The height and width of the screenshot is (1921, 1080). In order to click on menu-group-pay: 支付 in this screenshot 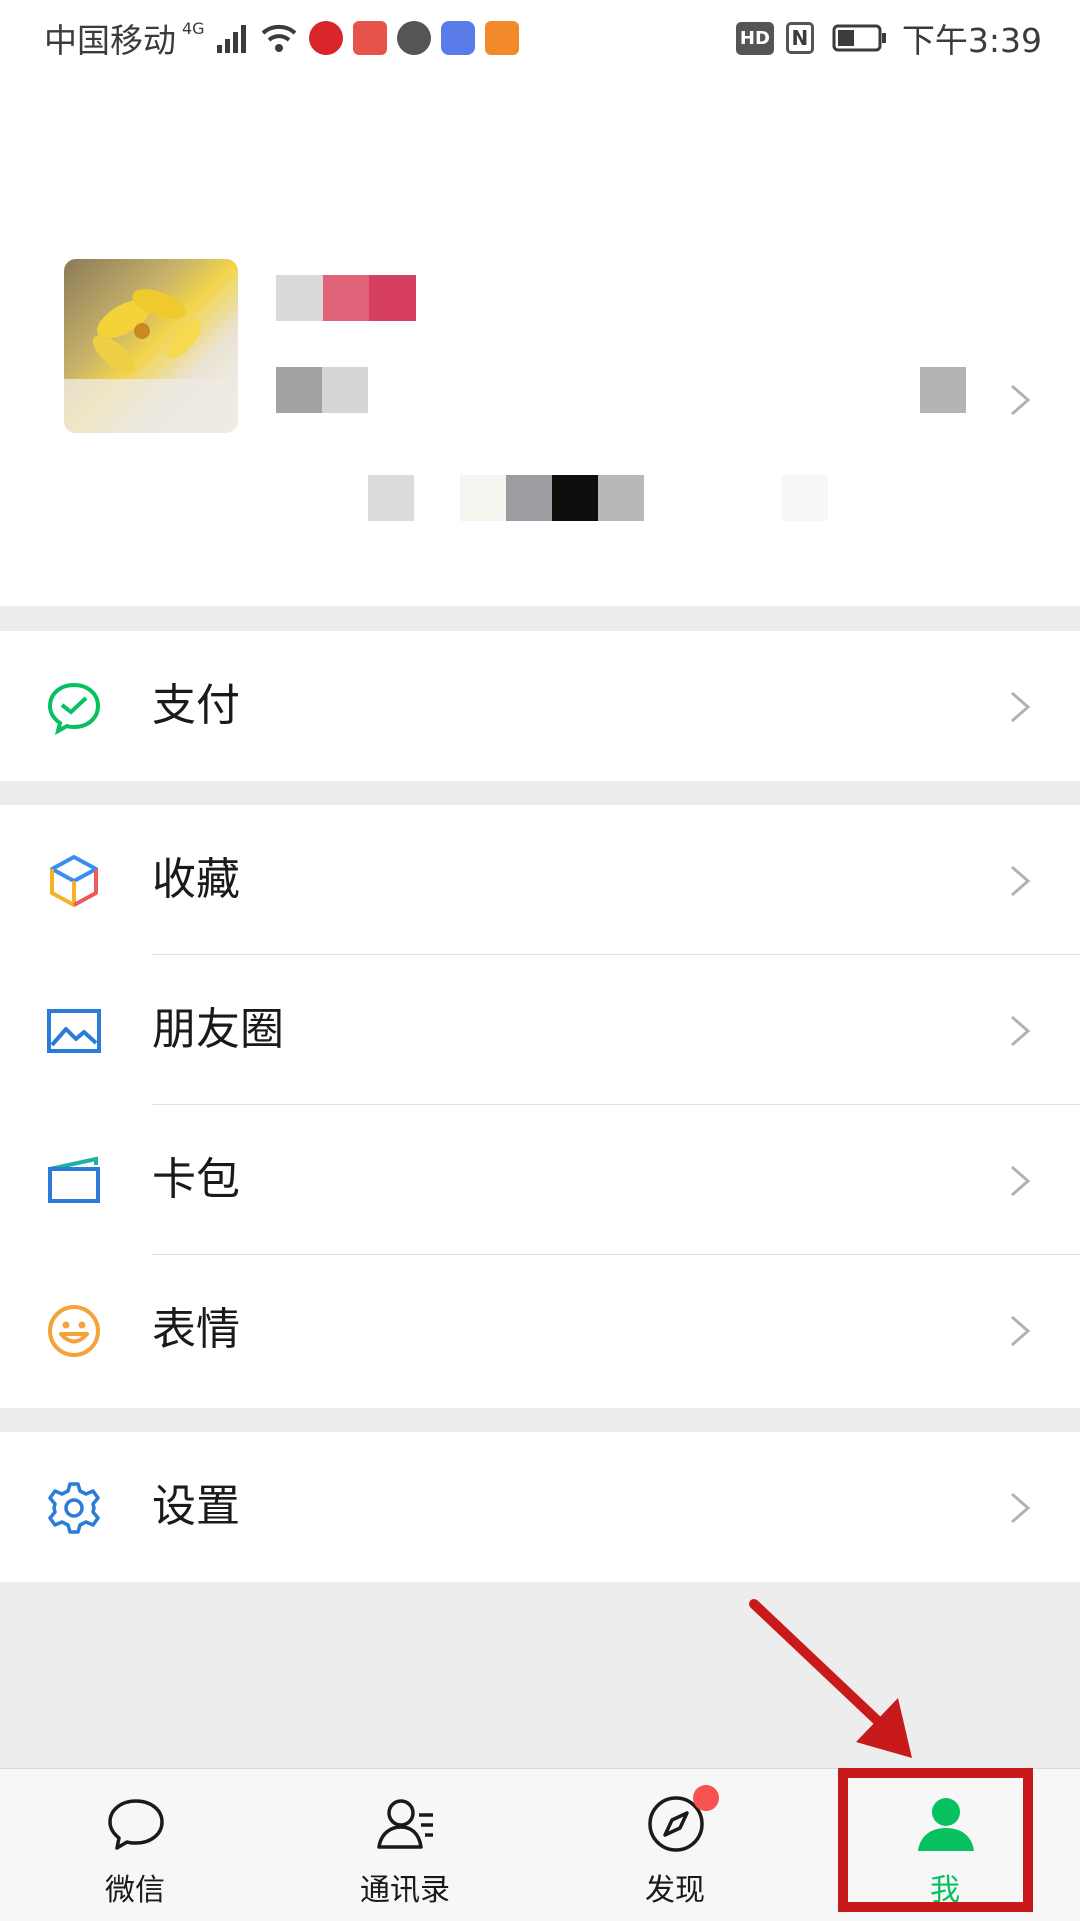, I will do `click(540, 706)`.